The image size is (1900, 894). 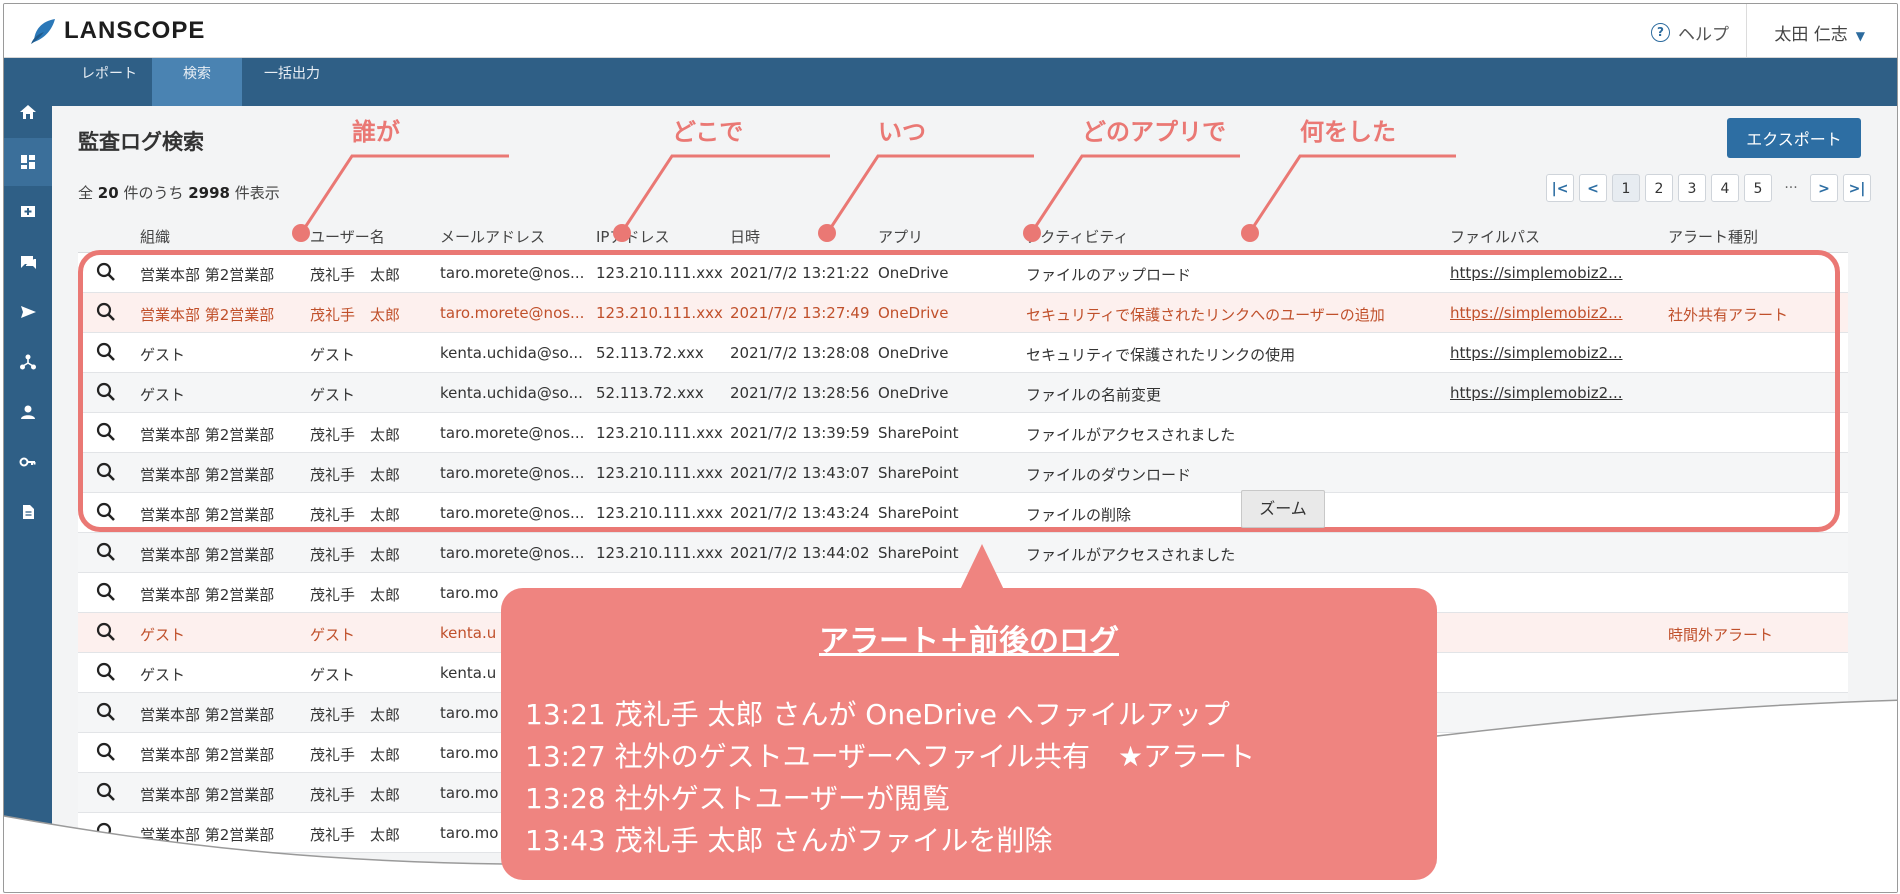 I want to click on callout-line: 13:21 茂礼手 太郎 さんが OneDrive へファイルアップ, so click(x=877, y=714).